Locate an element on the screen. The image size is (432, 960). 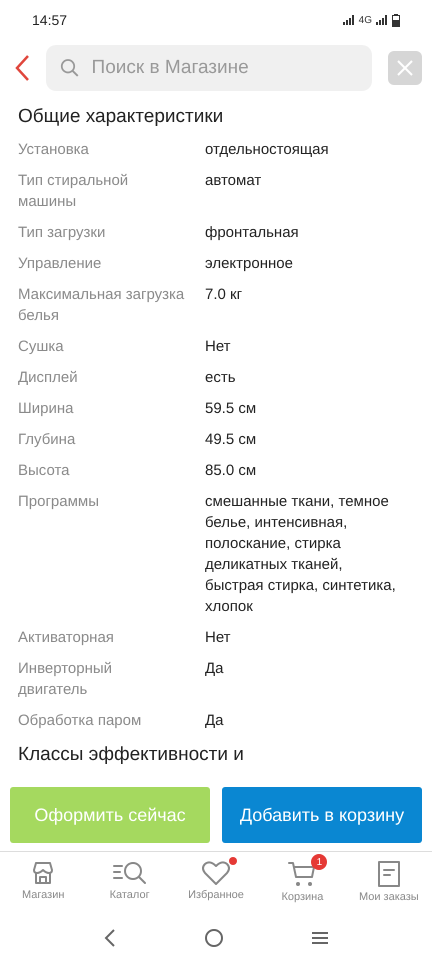
nav-tab: Каталог is located at coordinates (129, 884).